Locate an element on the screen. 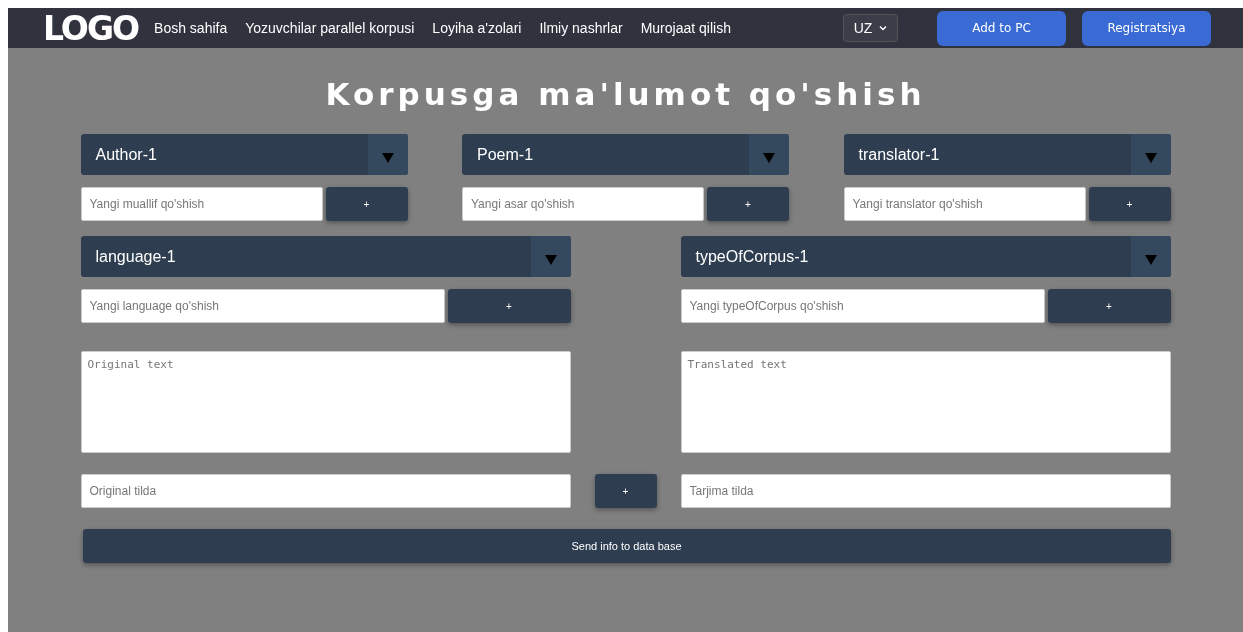 The height and width of the screenshot is (632, 1243). nav-button: Add to PC is located at coordinates (1001, 28).